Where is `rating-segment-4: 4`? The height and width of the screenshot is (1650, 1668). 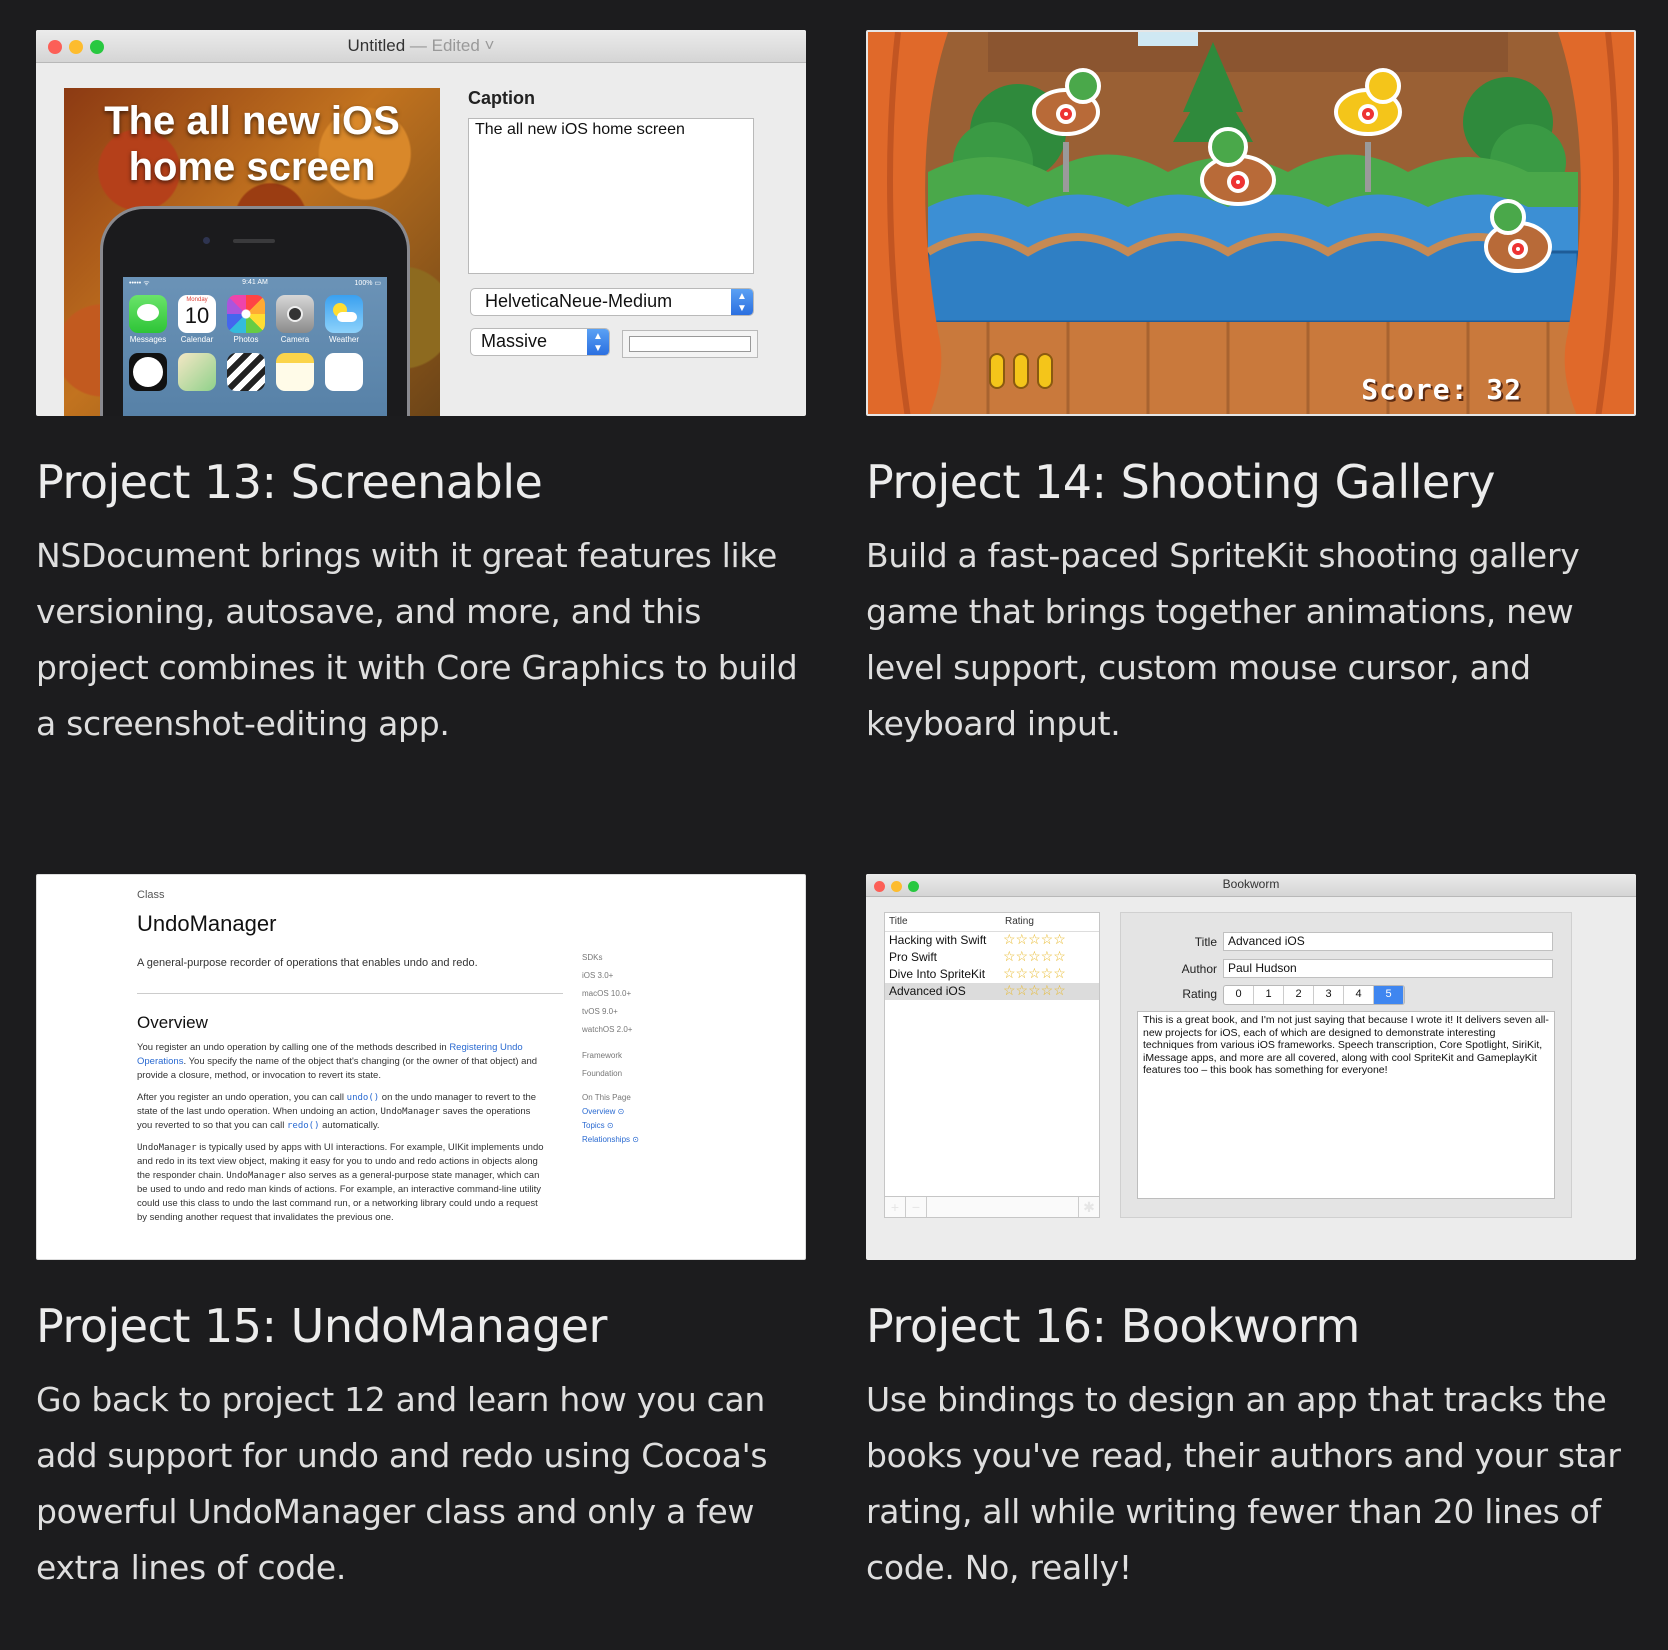
rating-segment-4: 4 is located at coordinates (1359, 995).